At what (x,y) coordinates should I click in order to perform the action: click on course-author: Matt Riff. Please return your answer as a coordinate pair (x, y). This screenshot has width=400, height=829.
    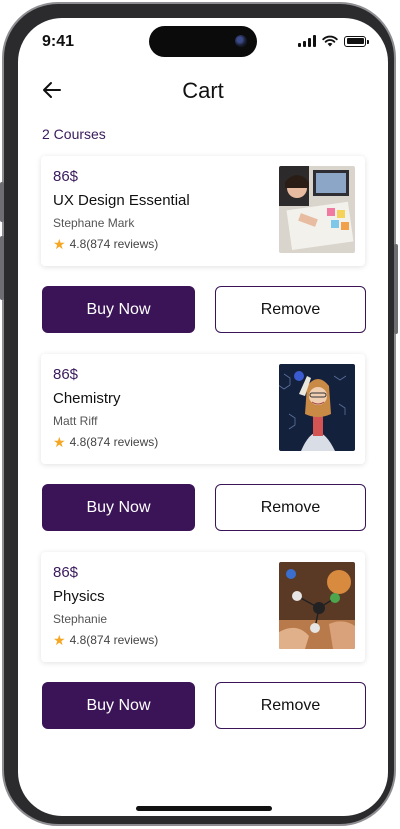
    Looking at the image, I should click on (75, 421).